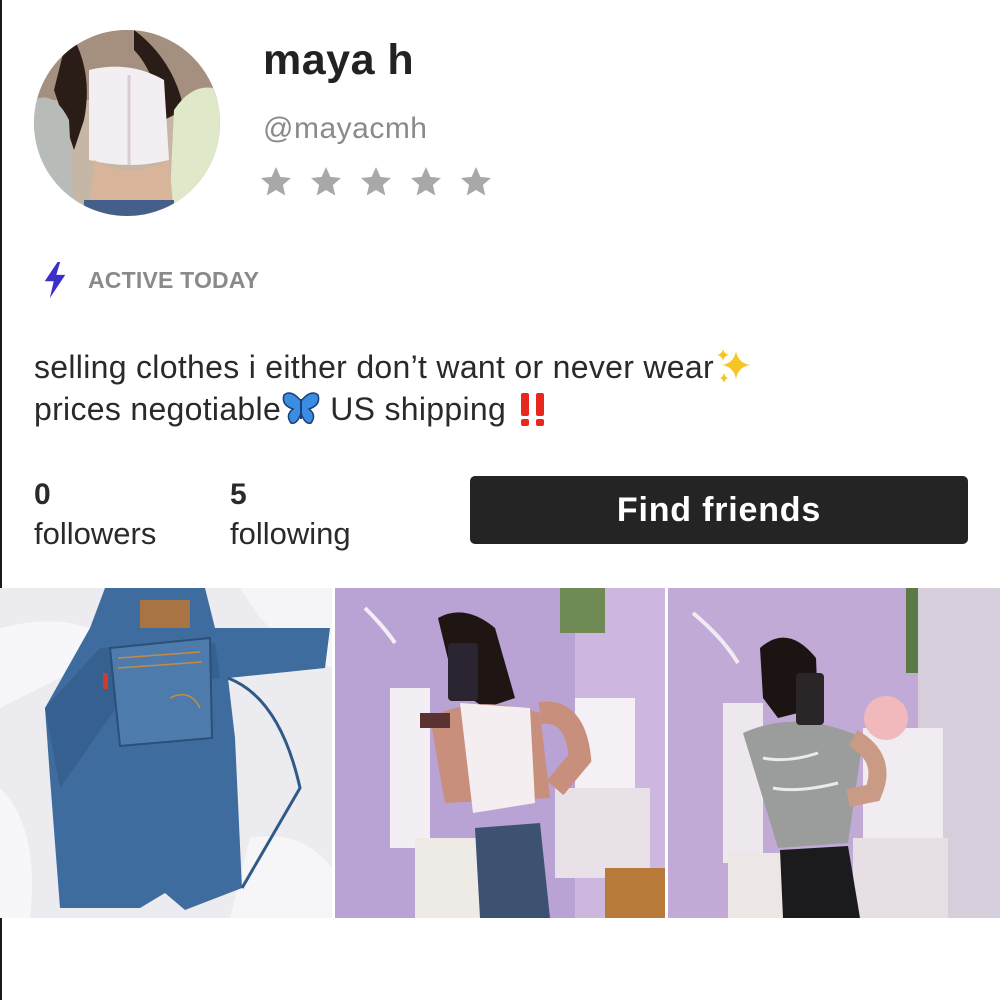  Describe the element at coordinates (158, 409) in the screenshot. I see `bio-text: prices negotiable` at that location.